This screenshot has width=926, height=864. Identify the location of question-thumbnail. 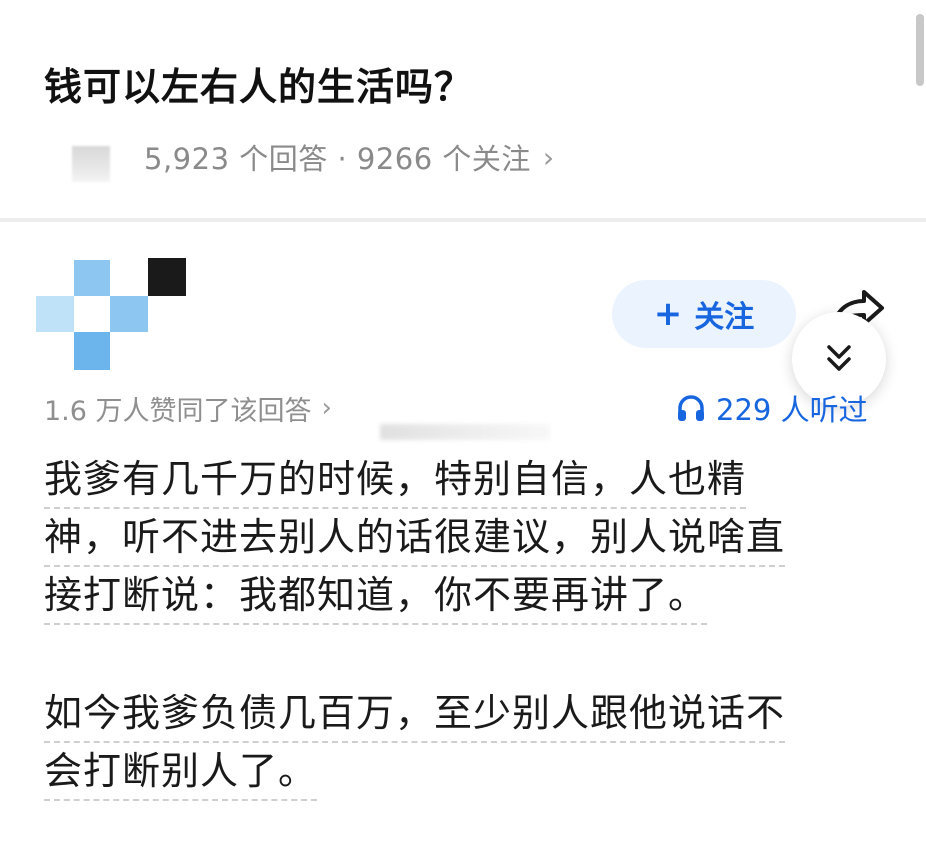
(91, 164).